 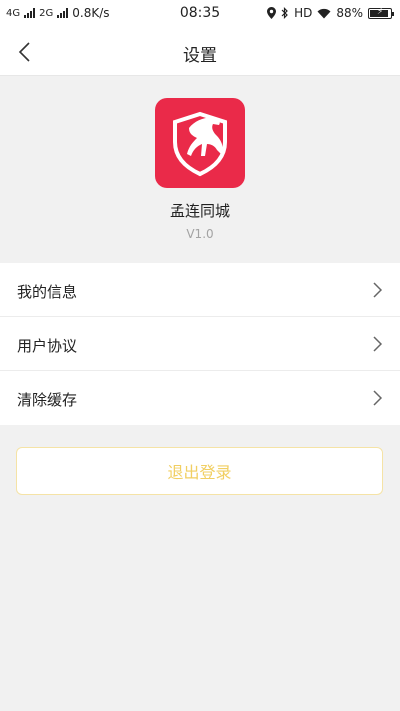 I want to click on menu-item-label: 清除缓存, so click(x=47, y=400).